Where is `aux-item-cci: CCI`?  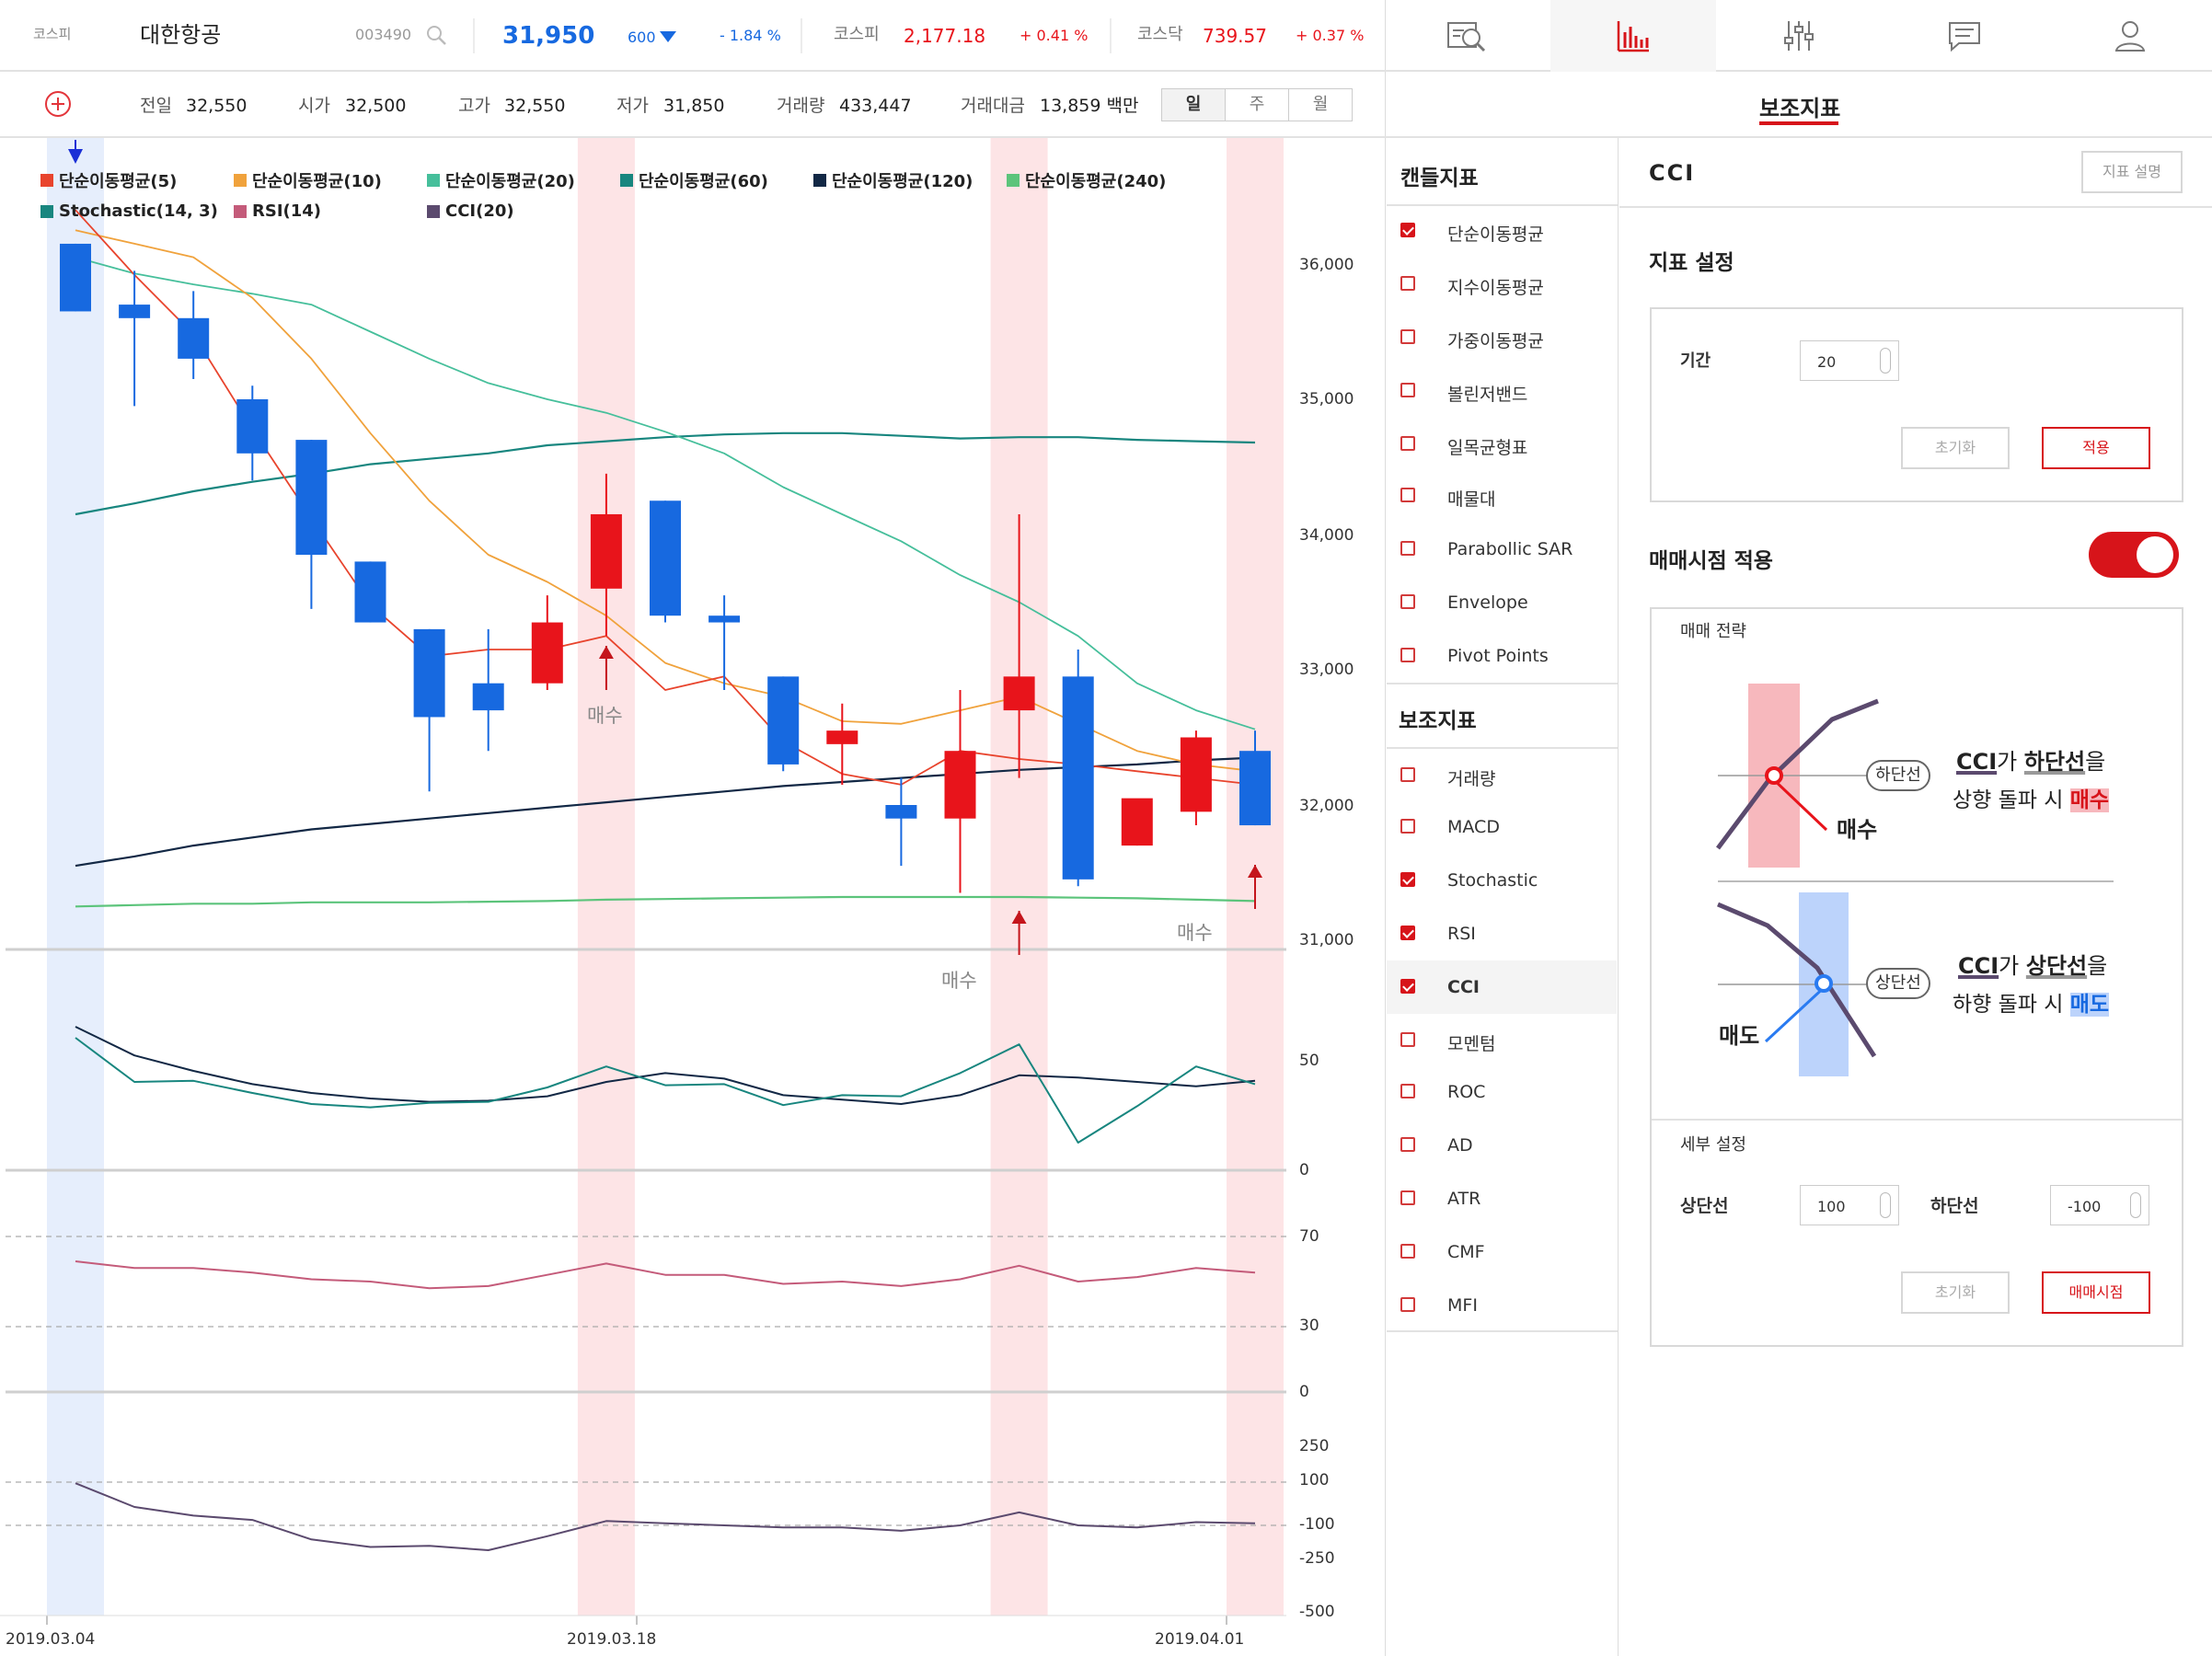
aux-item-cci: CCI is located at coordinates (1502, 987).